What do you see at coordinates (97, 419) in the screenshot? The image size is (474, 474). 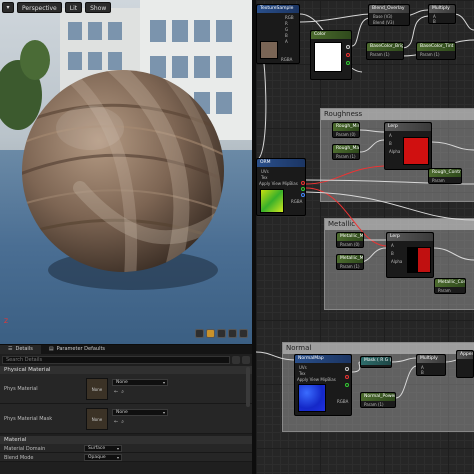 I see `phys-material-mask-thumbnail: None` at bounding box center [97, 419].